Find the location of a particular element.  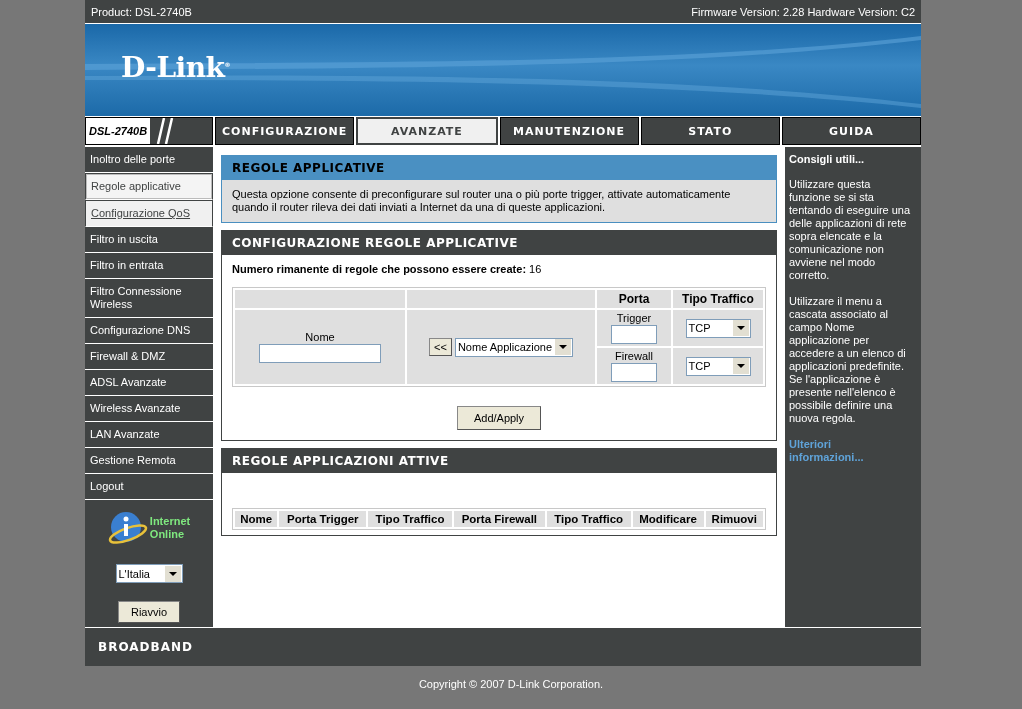

column-header: Rimuovi is located at coordinates (734, 519).